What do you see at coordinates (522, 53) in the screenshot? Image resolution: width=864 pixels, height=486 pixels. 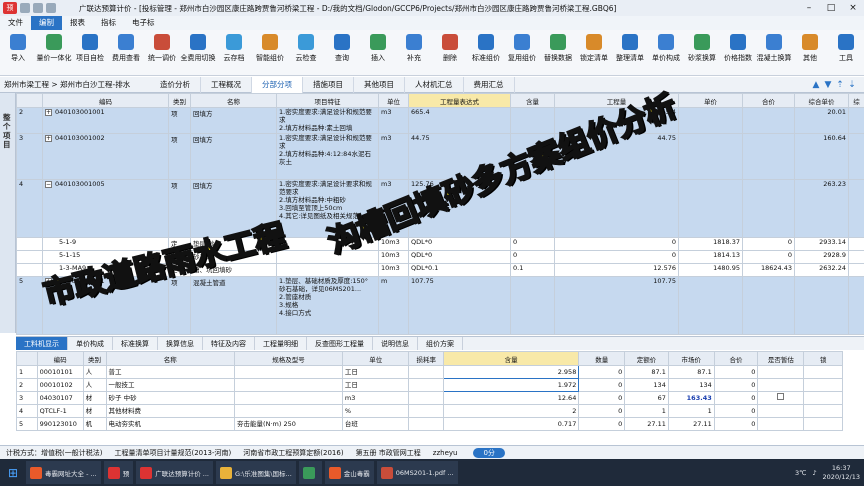 I see `toolbar-button-14: 复用组价` at bounding box center [522, 53].